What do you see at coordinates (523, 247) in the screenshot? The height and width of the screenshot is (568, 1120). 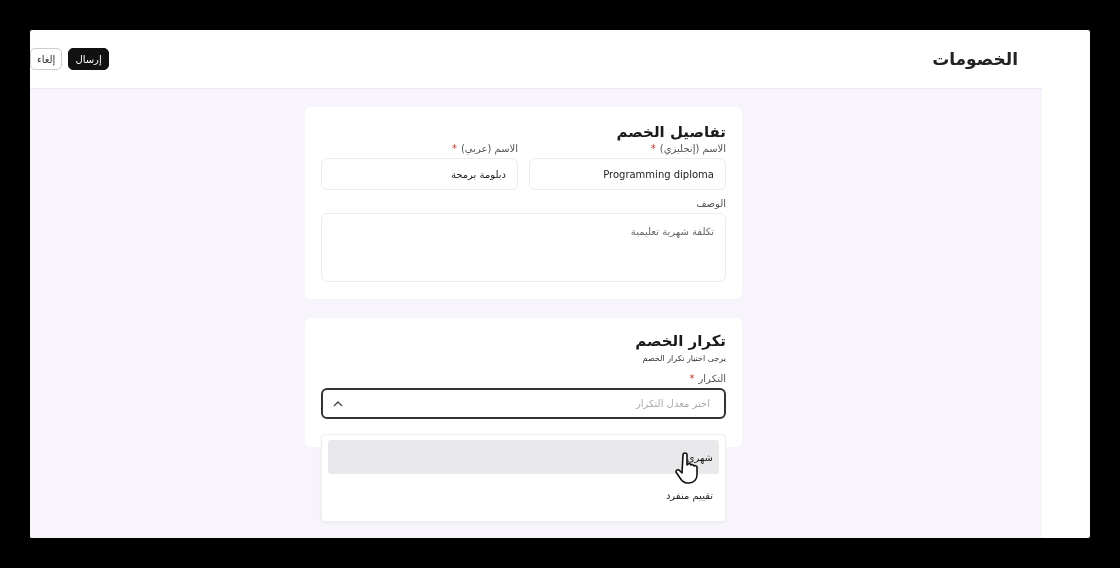 I see `description-field: تكلفة شهرية تعليمية` at bounding box center [523, 247].